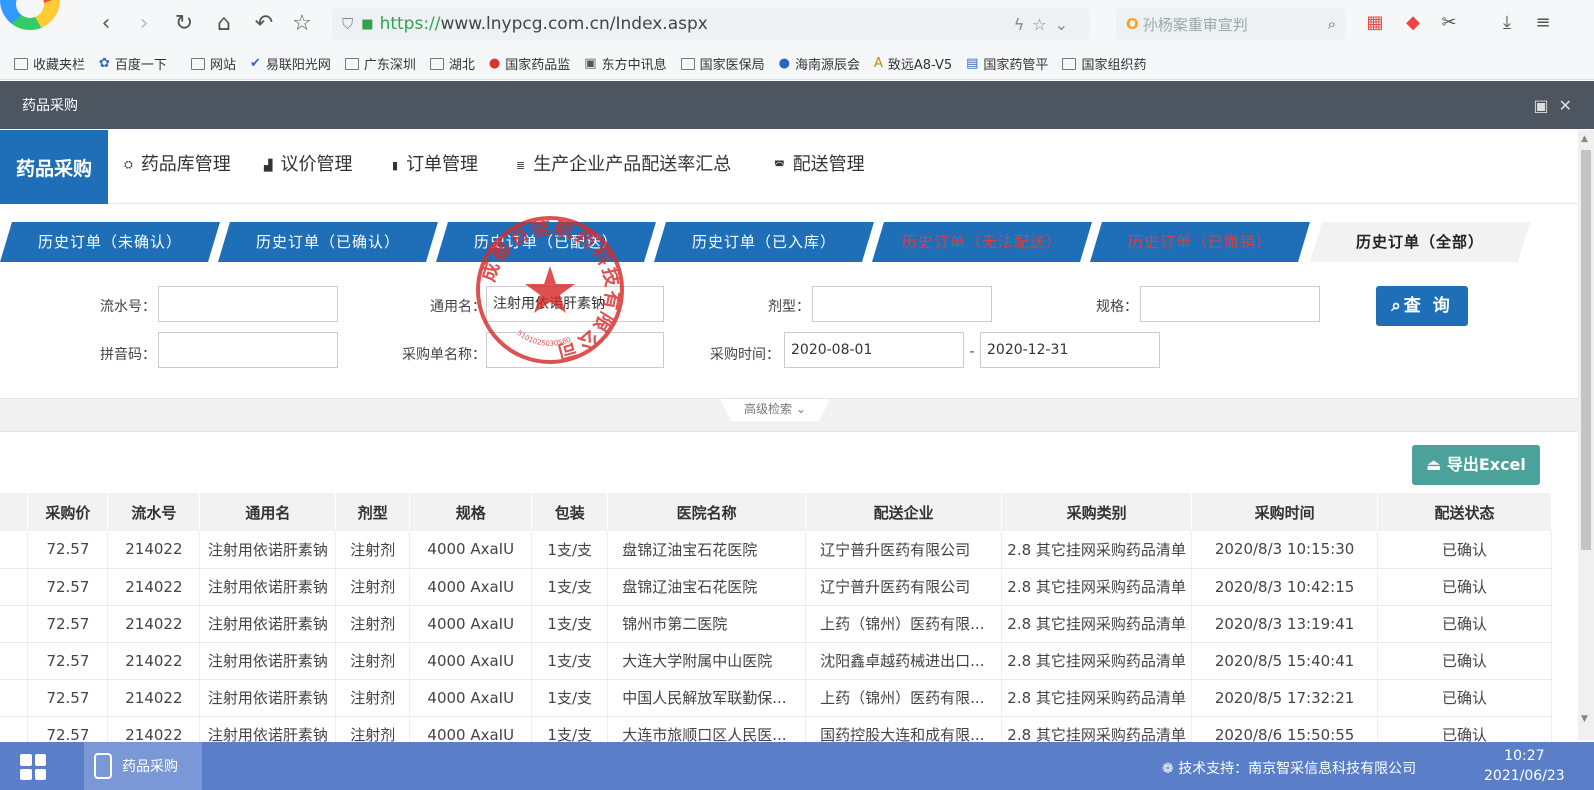 The height and width of the screenshot is (790, 1594). What do you see at coordinates (1285, 624) in the screenshot?
I see `table-cell: 2020/8/3 13:19:41` at bounding box center [1285, 624].